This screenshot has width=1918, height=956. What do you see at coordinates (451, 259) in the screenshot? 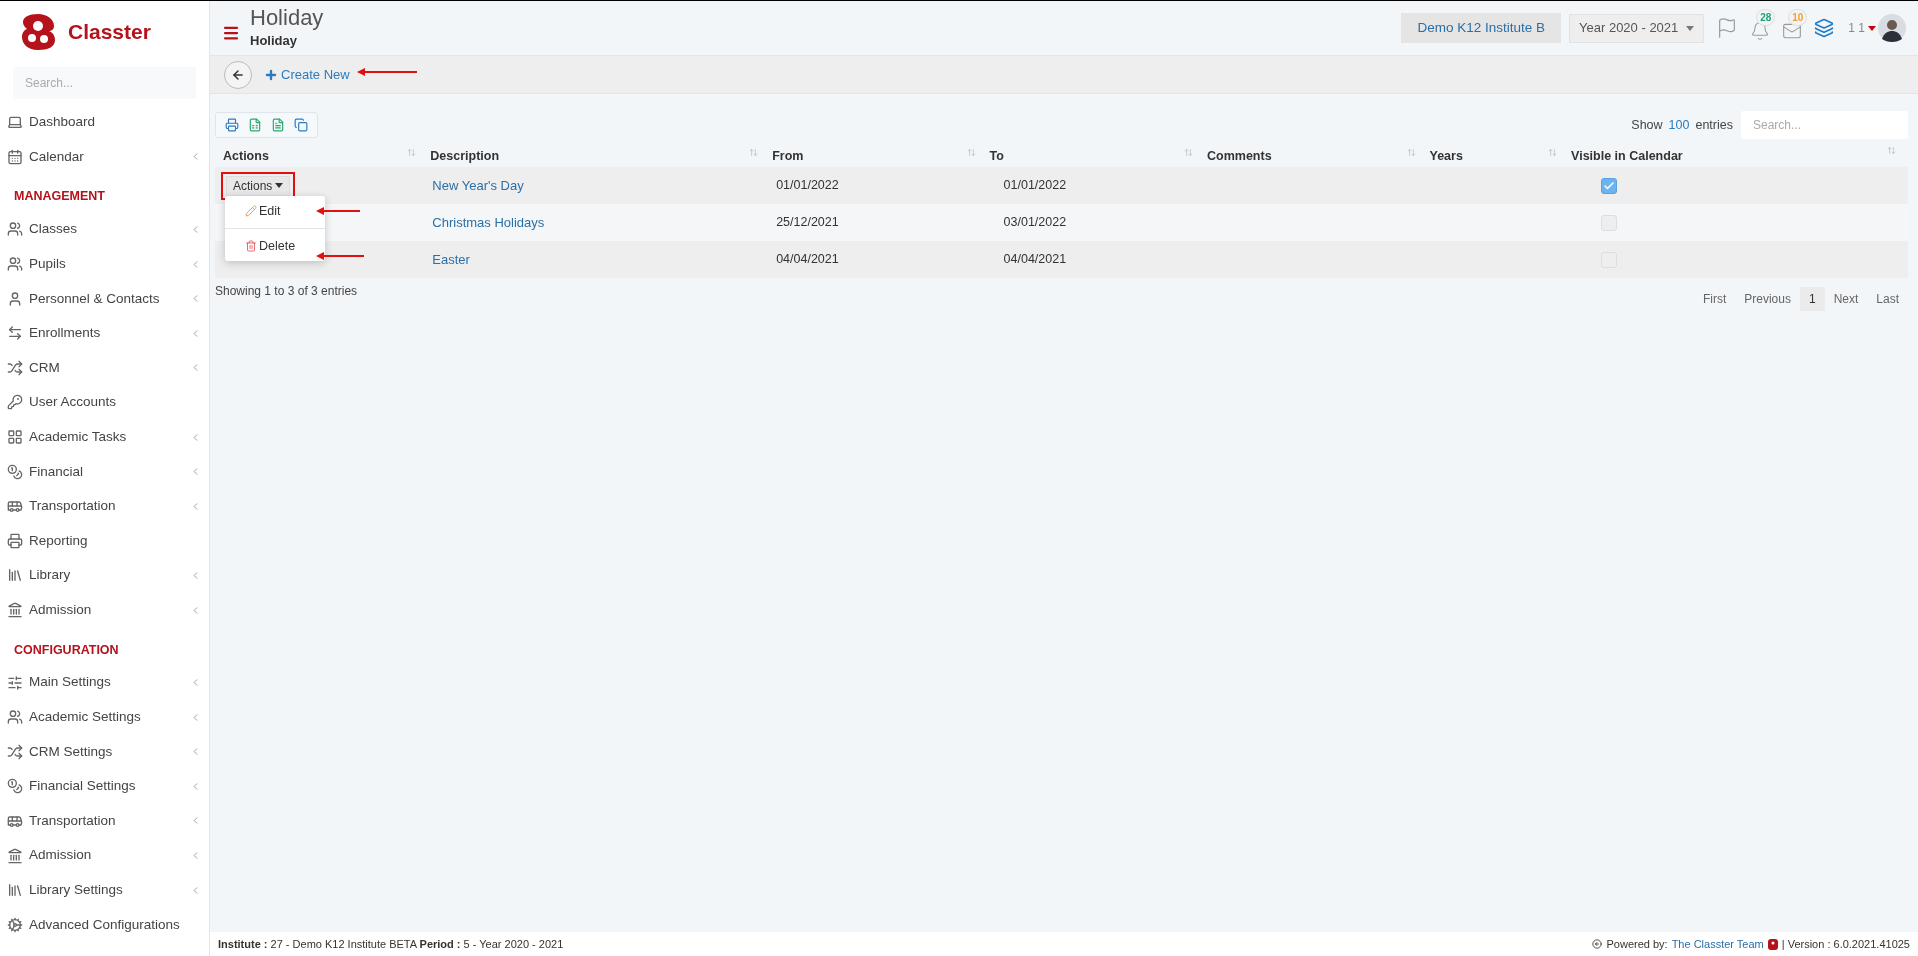
I see `description-link: Easter` at bounding box center [451, 259].